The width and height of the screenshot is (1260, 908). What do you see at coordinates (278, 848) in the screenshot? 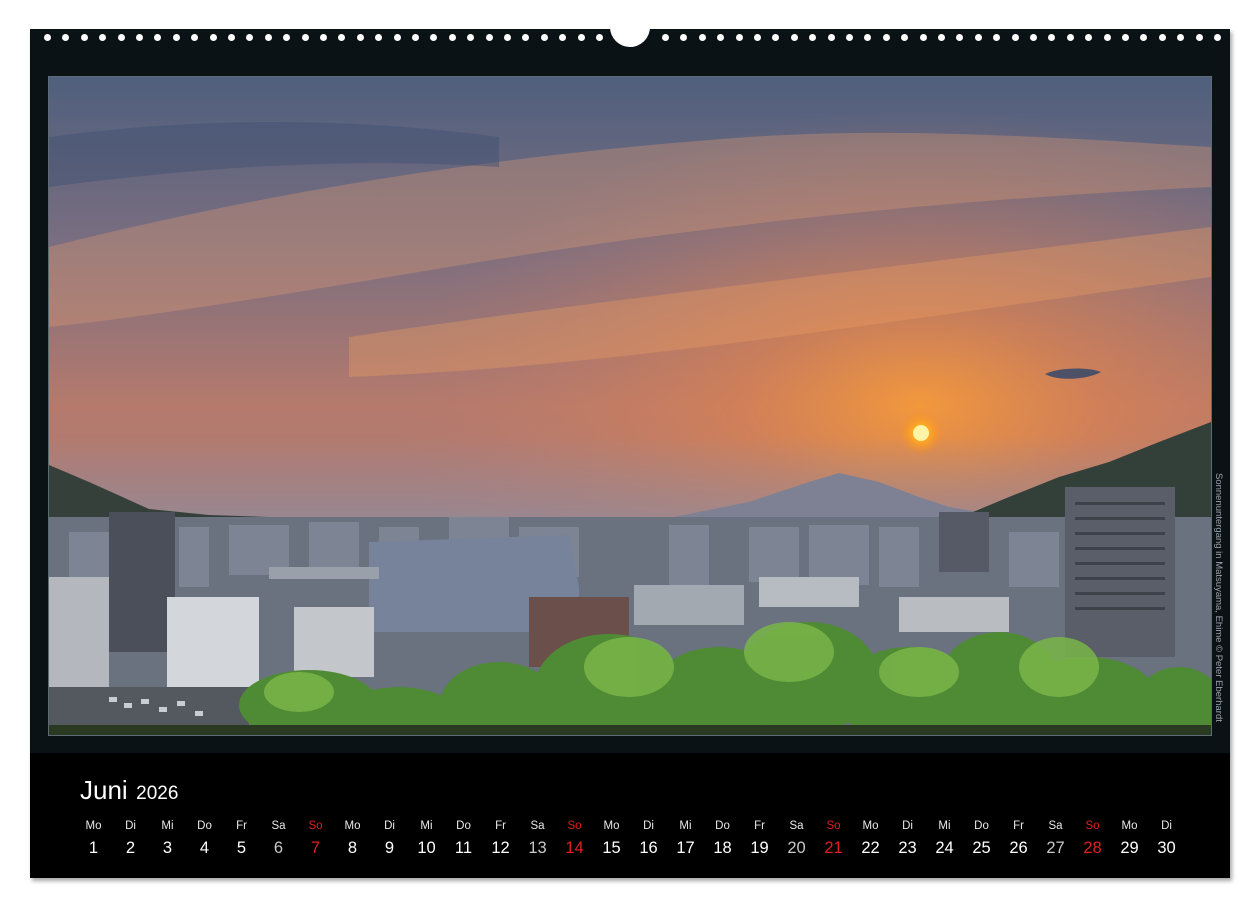
I see `day-number: 6` at bounding box center [278, 848].